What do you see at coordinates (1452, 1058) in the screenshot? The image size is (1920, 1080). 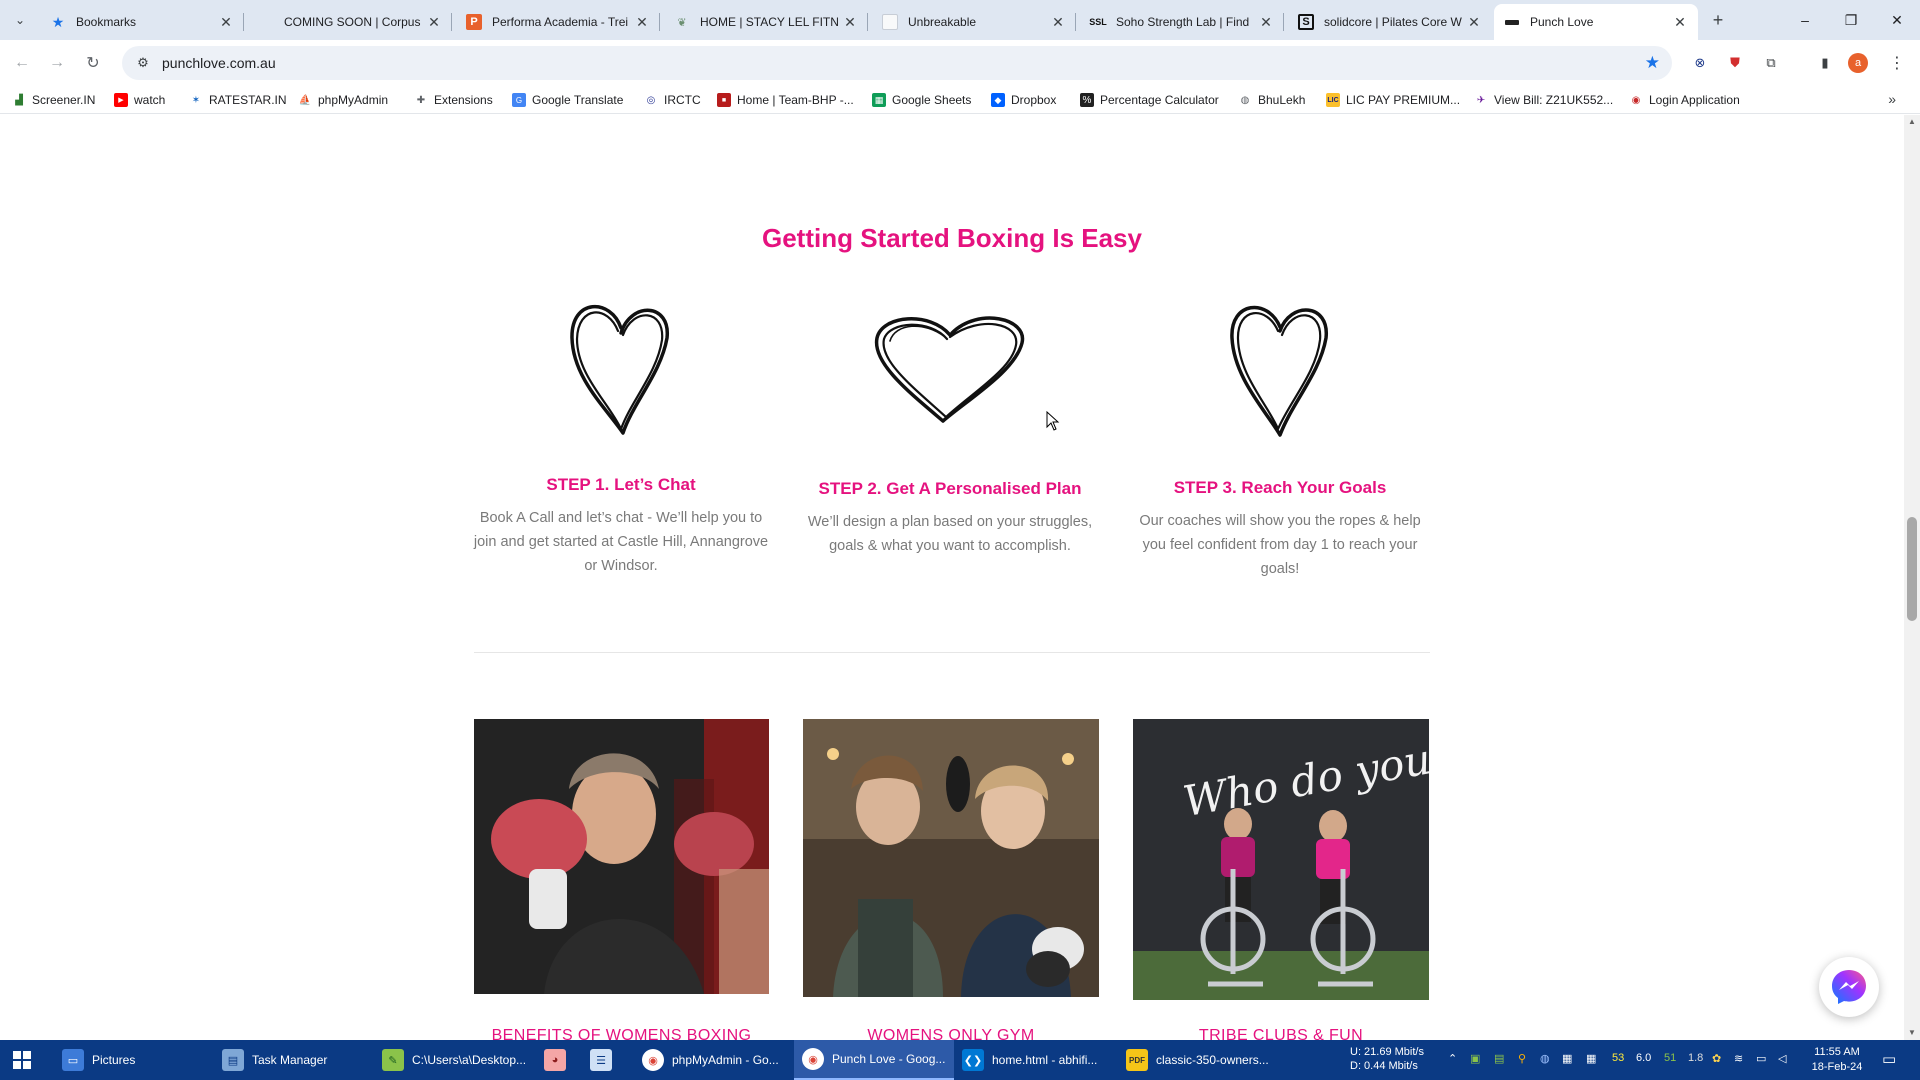 I see `chevron-up-icon: ⌃` at bounding box center [1452, 1058].